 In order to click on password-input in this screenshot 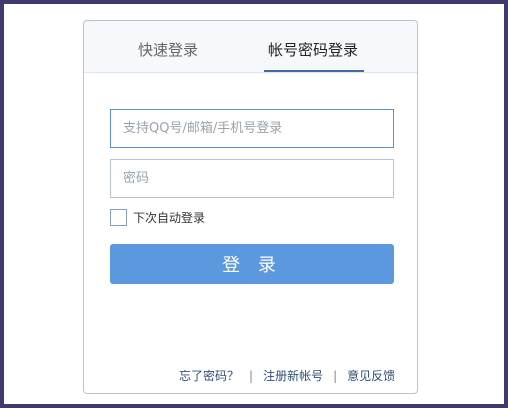, I will do `click(252, 178)`.